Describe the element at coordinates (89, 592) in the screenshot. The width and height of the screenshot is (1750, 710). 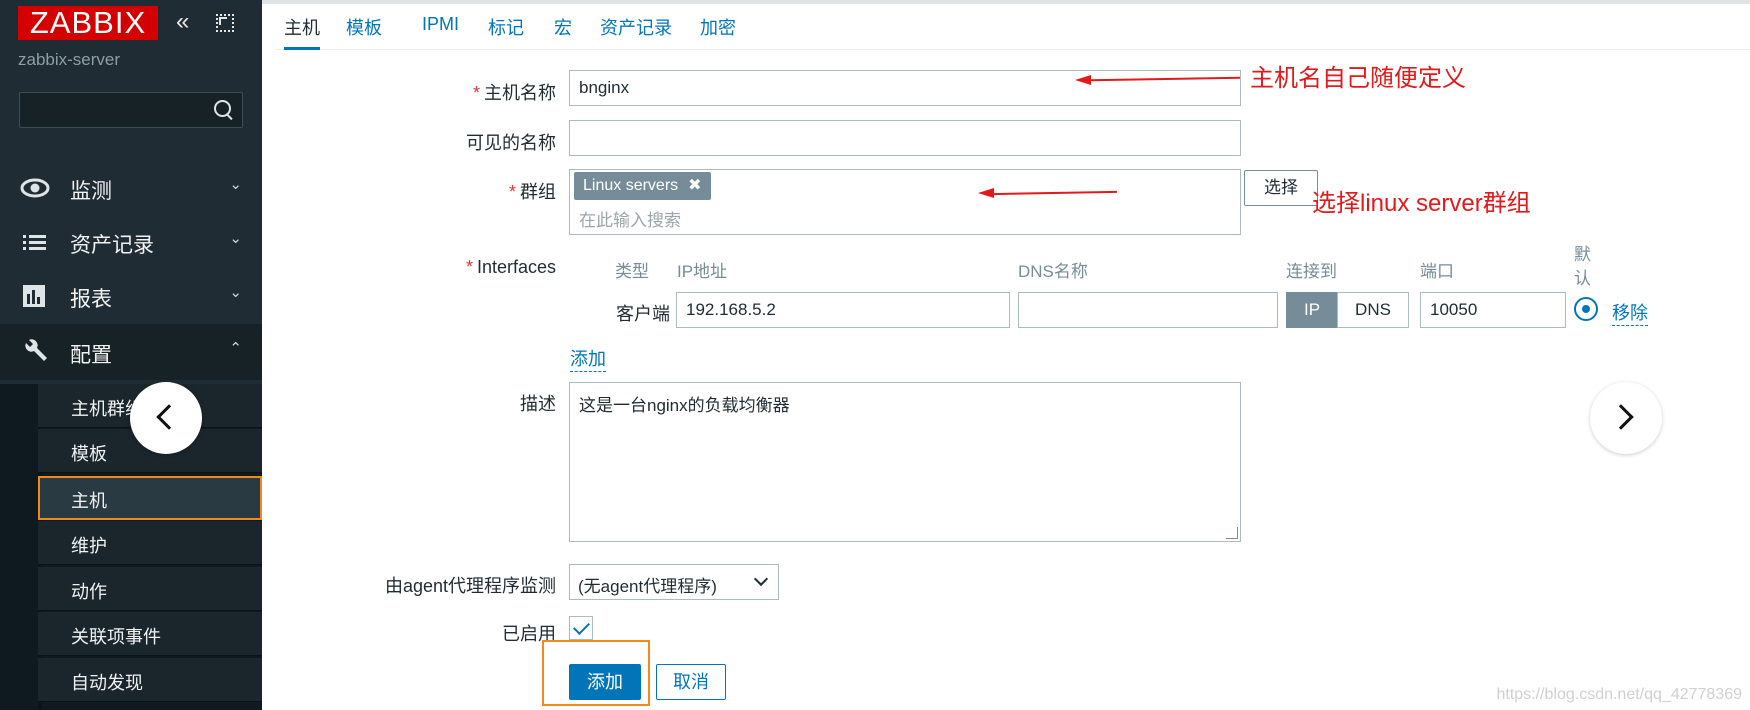
I see `submenu-label: 动作` at that location.